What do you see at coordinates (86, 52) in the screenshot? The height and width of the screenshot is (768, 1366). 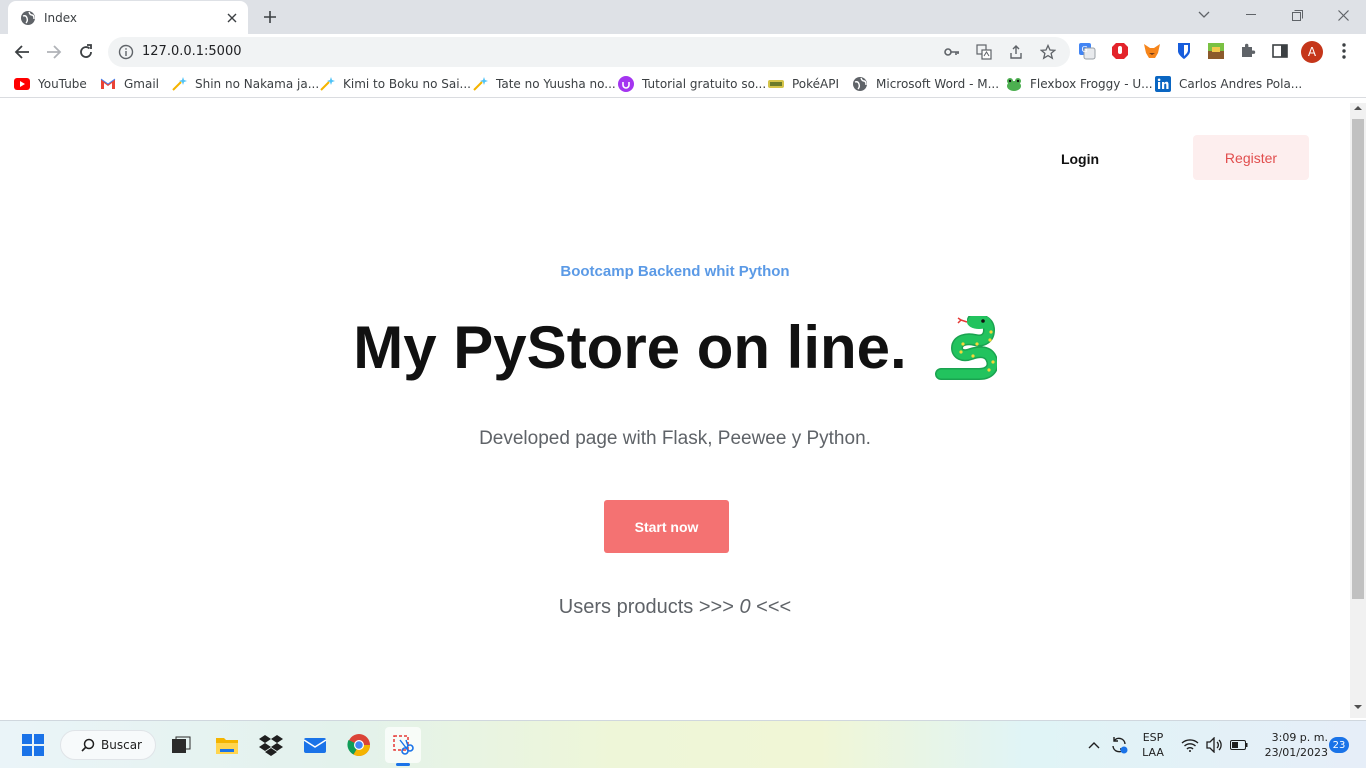 I see `reload-button` at bounding box center [86, 52].